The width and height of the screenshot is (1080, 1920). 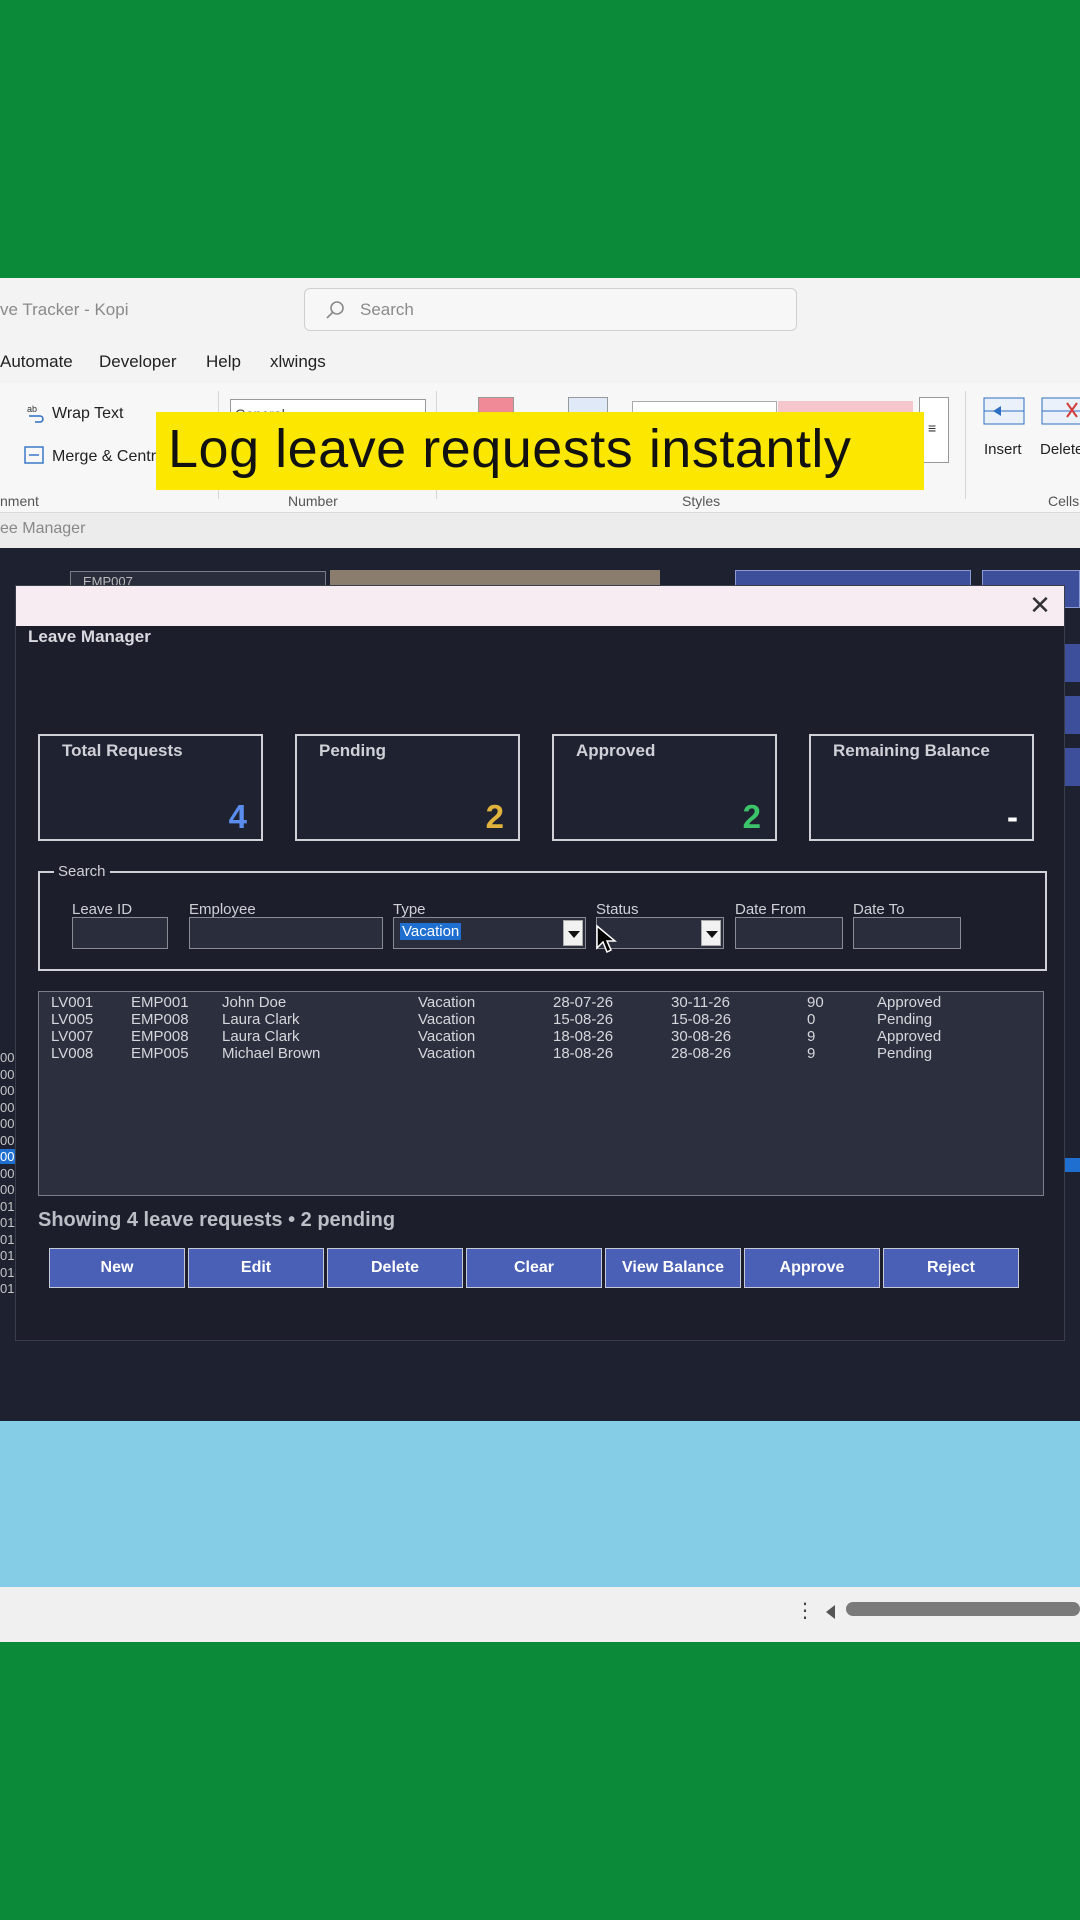 What do you see at coordinates (335, 310) in the screenshot?
I see `search-icon` at bounding box center [335, 310].